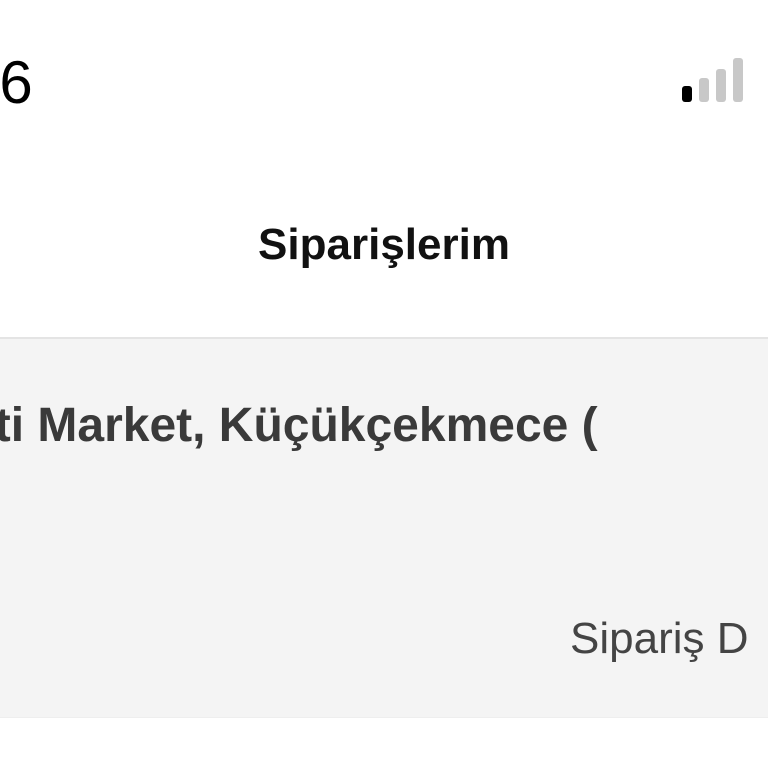 The image size is (768, 768). I want to click on order-date-label: Sipariş D, so click(659, 638).